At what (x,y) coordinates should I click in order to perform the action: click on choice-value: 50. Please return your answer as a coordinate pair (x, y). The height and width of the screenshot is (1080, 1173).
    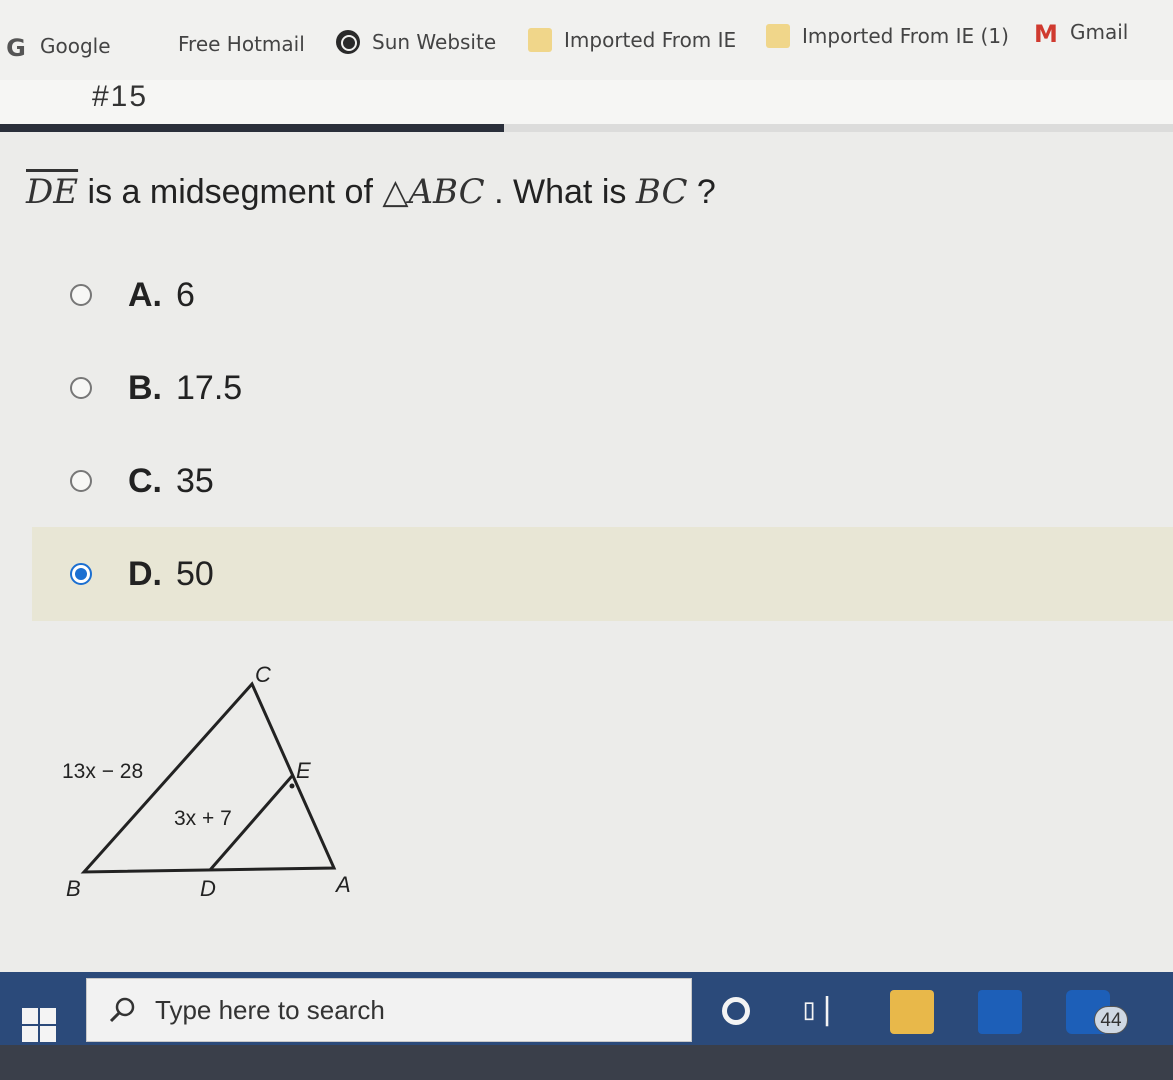
    Looking at the image, I should click on (195, 573).